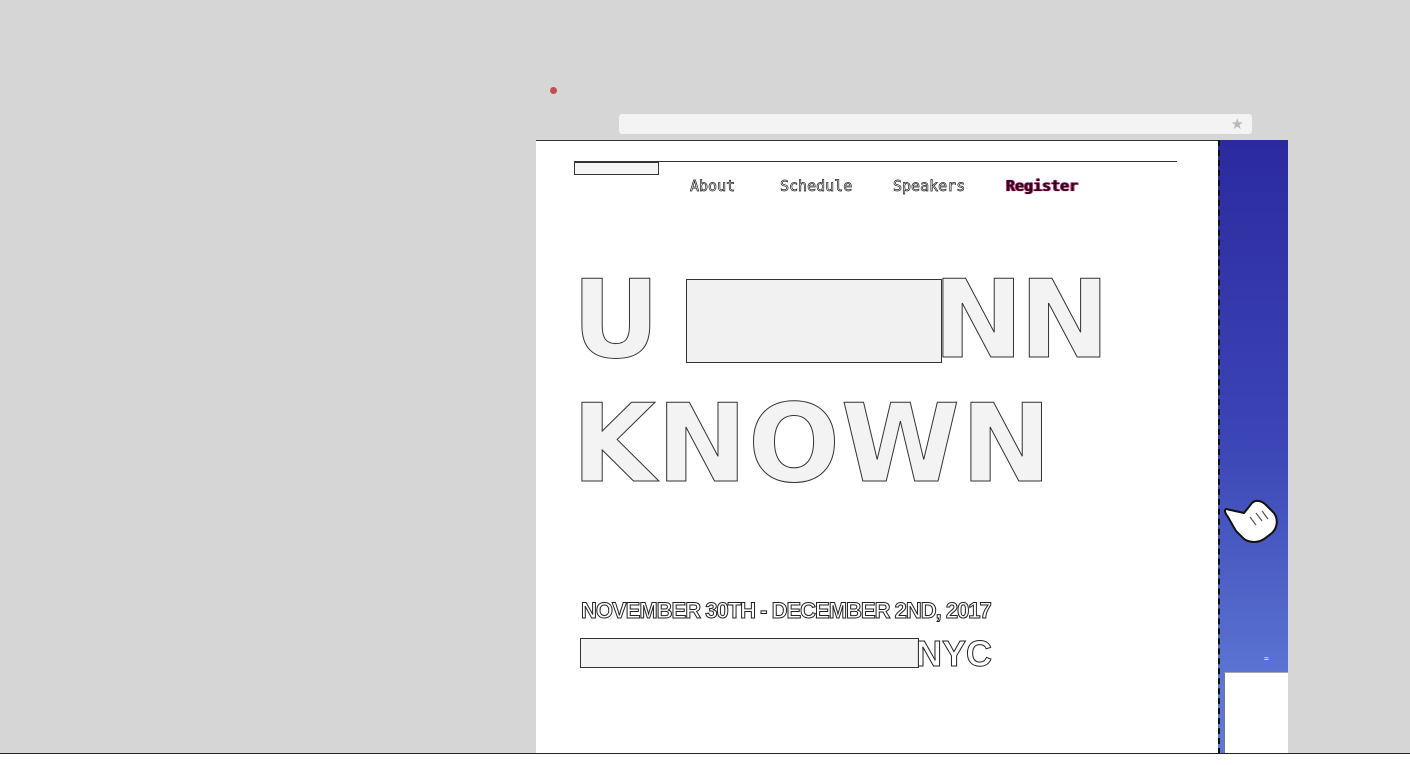 This screenshot has height=765, width=1410. Describe the element at coordinates (553, 90) in the screenshot. I see `red-status-dot` at that location.